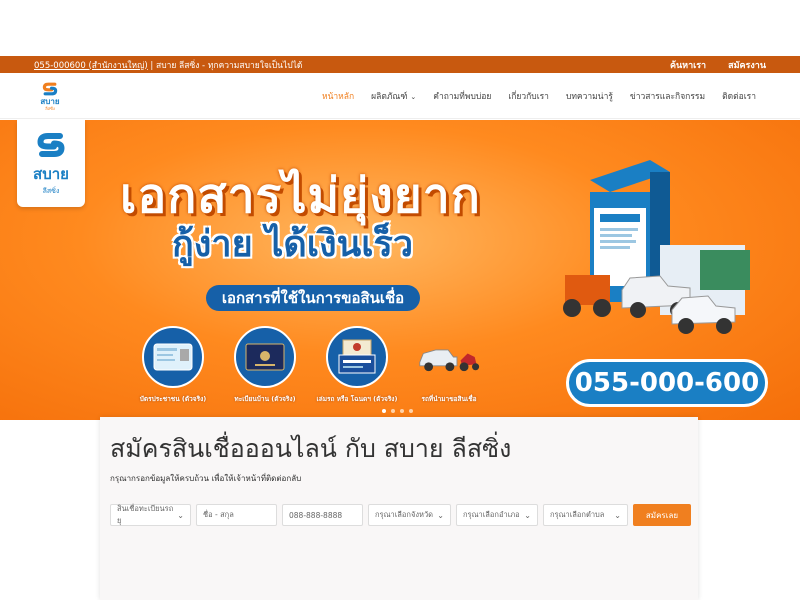  Describe the element at coordinates (313, 298) in the screenshot. I see `required-docs-title: เอกสารที่ใช้ในการขอสินเชื่อ` at that location.